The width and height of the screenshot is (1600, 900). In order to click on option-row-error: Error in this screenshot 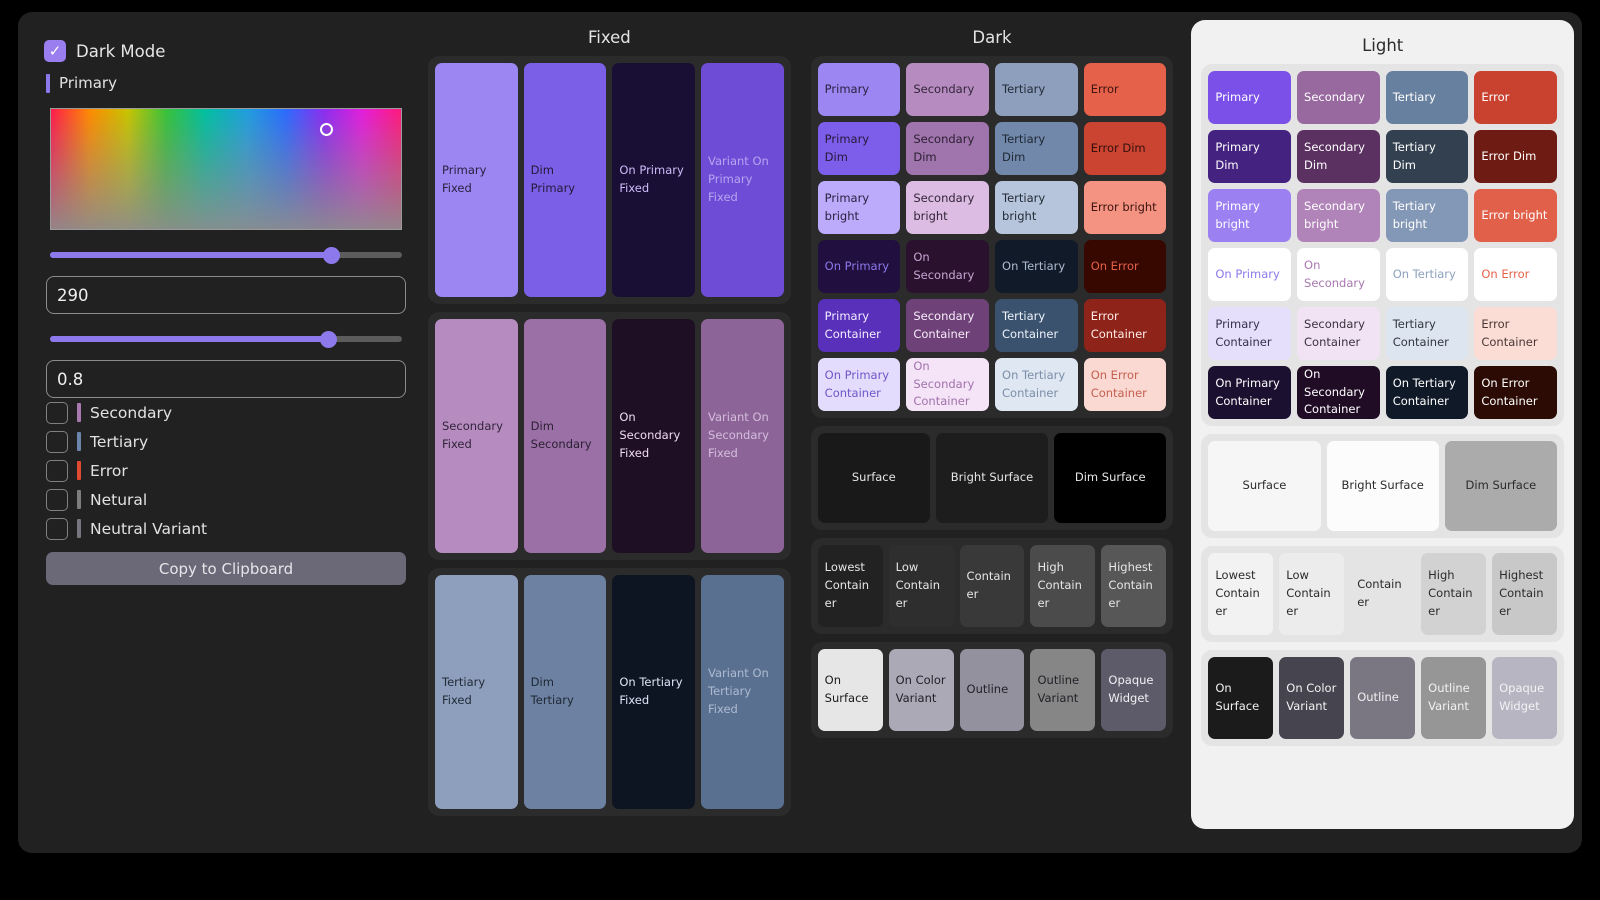, I will do `click(226, 470)`.